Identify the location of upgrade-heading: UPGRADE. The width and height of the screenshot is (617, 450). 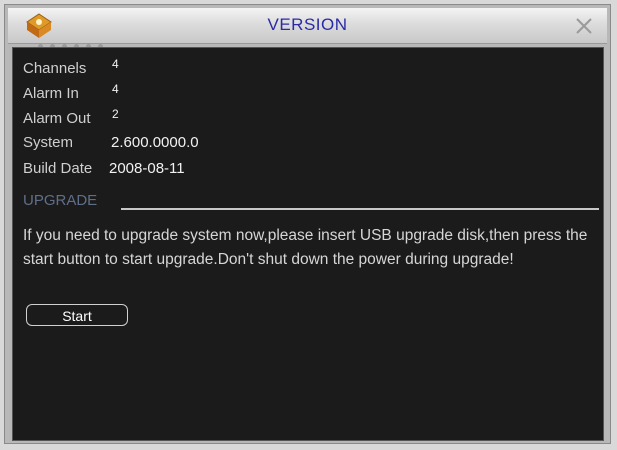
(60, 200).